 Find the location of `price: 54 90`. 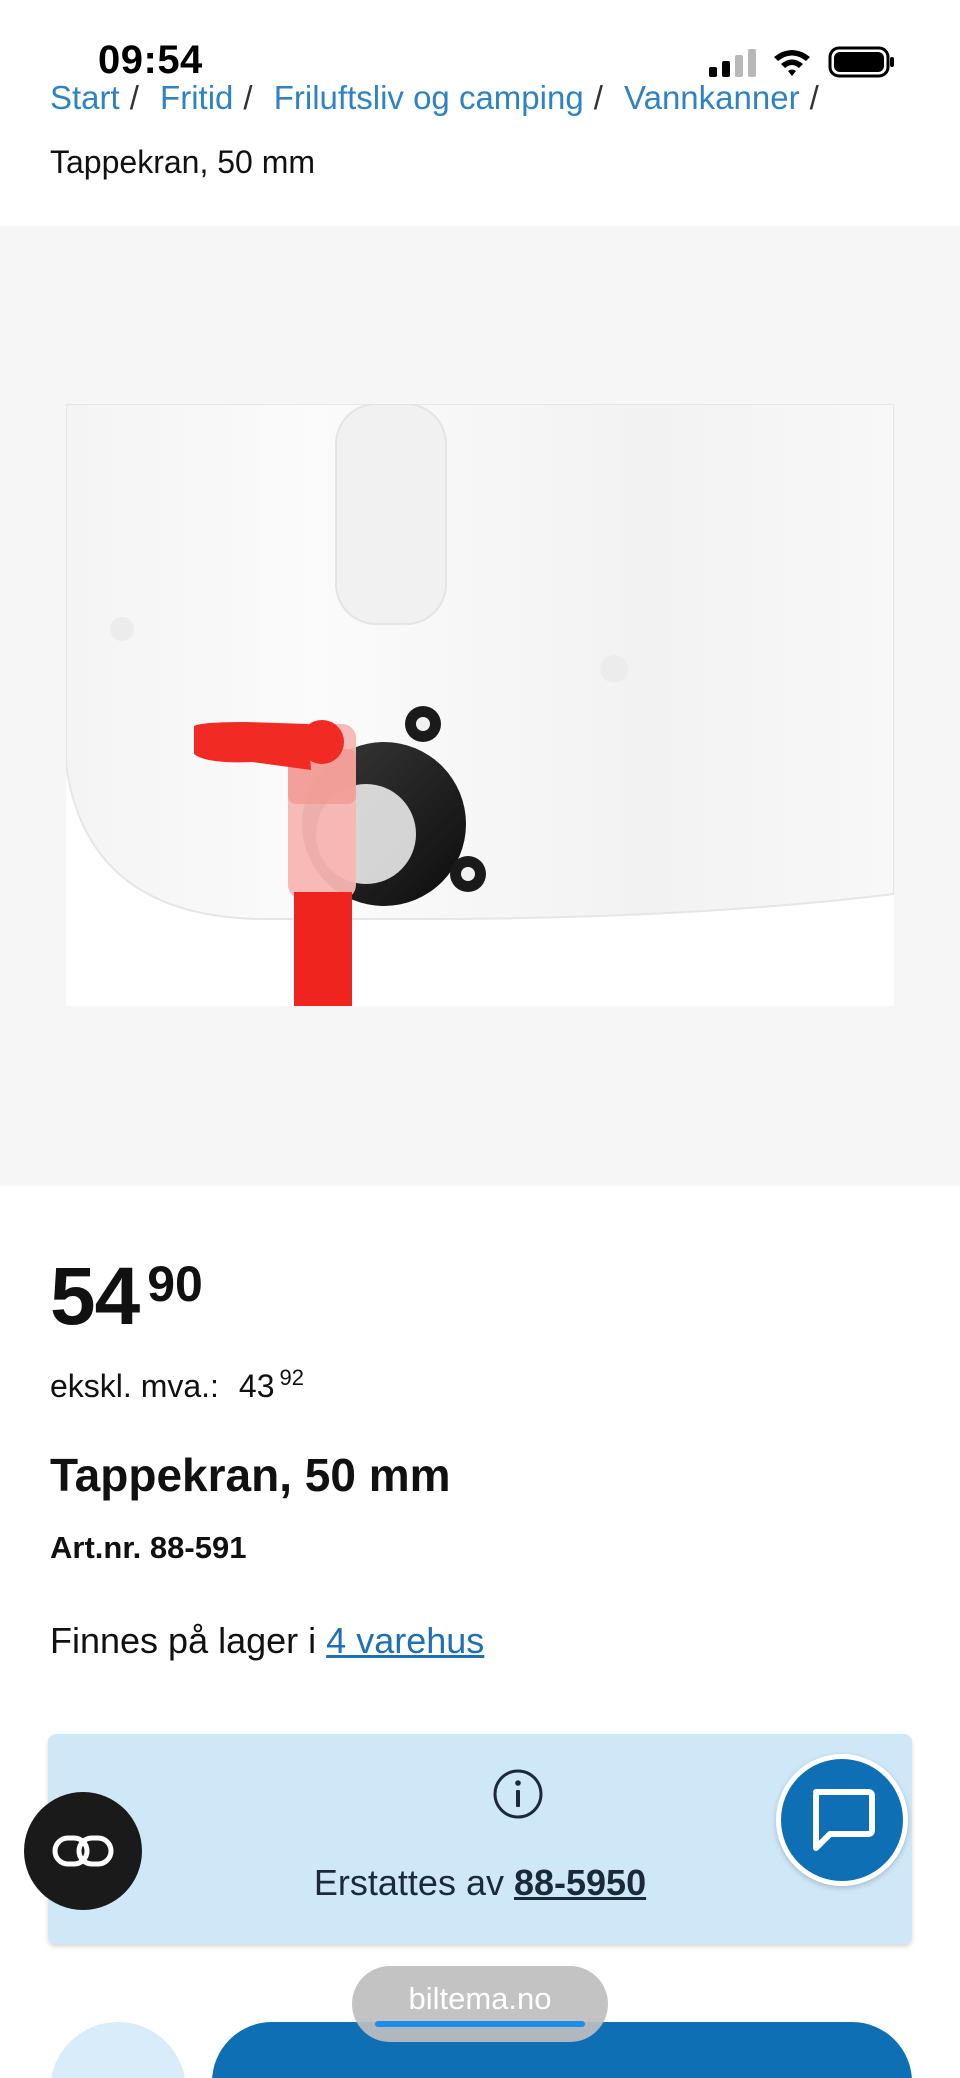

price: 54 90 is located at coordinates (126, 1297).